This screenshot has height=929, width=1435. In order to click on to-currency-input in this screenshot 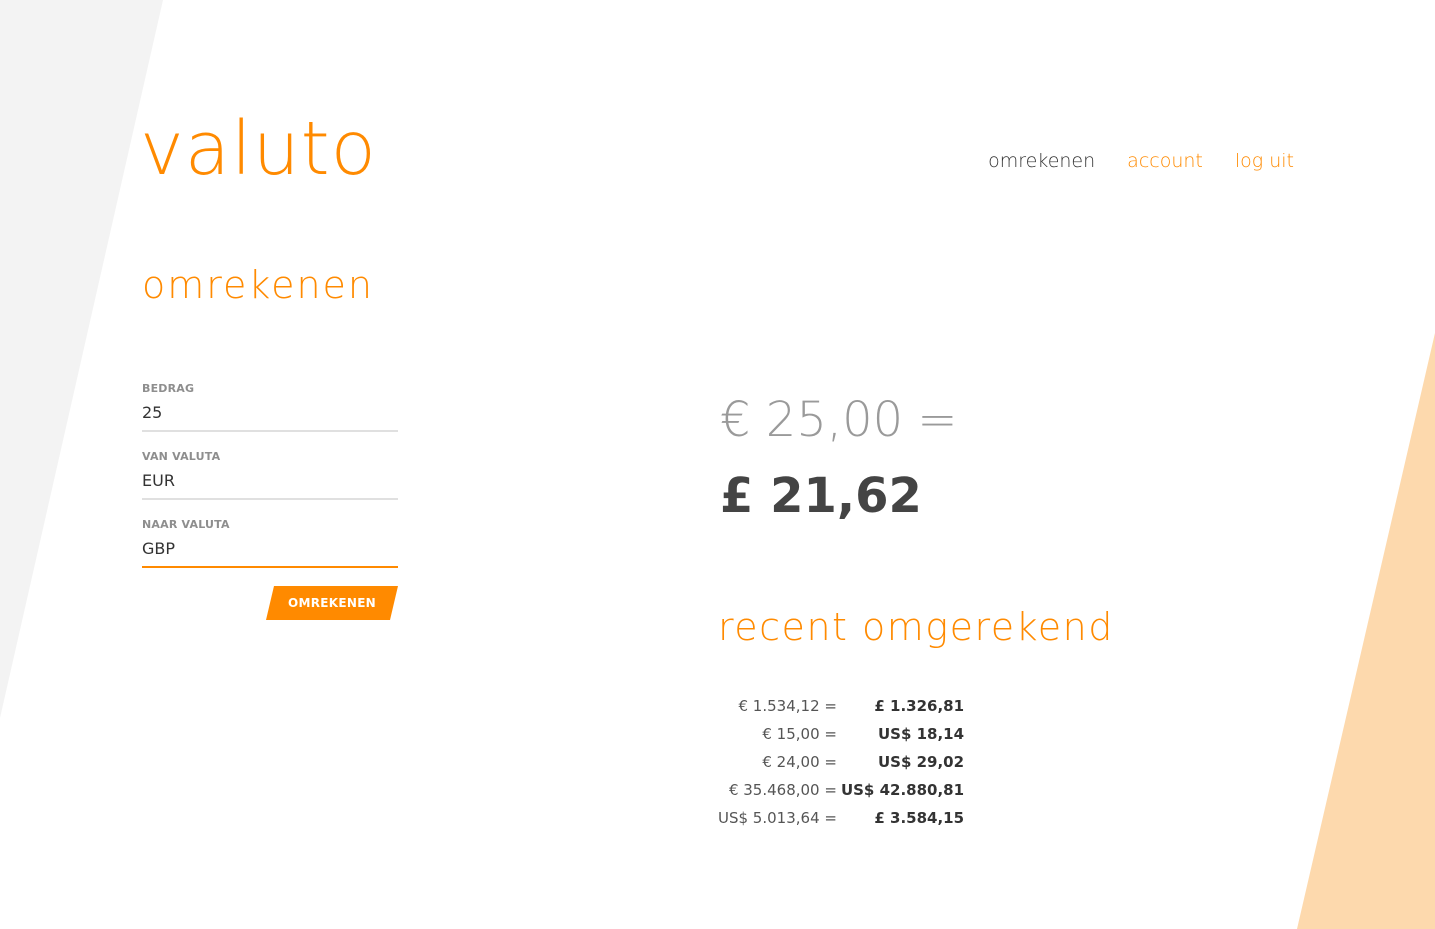, I will do `click(270, 551)`.